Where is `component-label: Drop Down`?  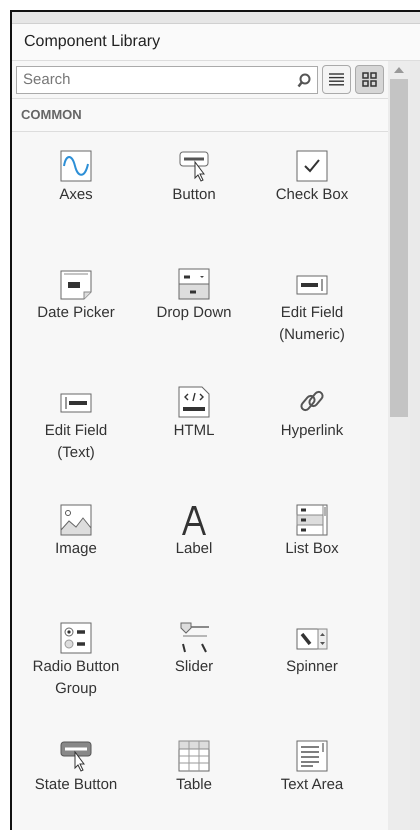 component-label: Drop Down is located at coordinates (194, 313).